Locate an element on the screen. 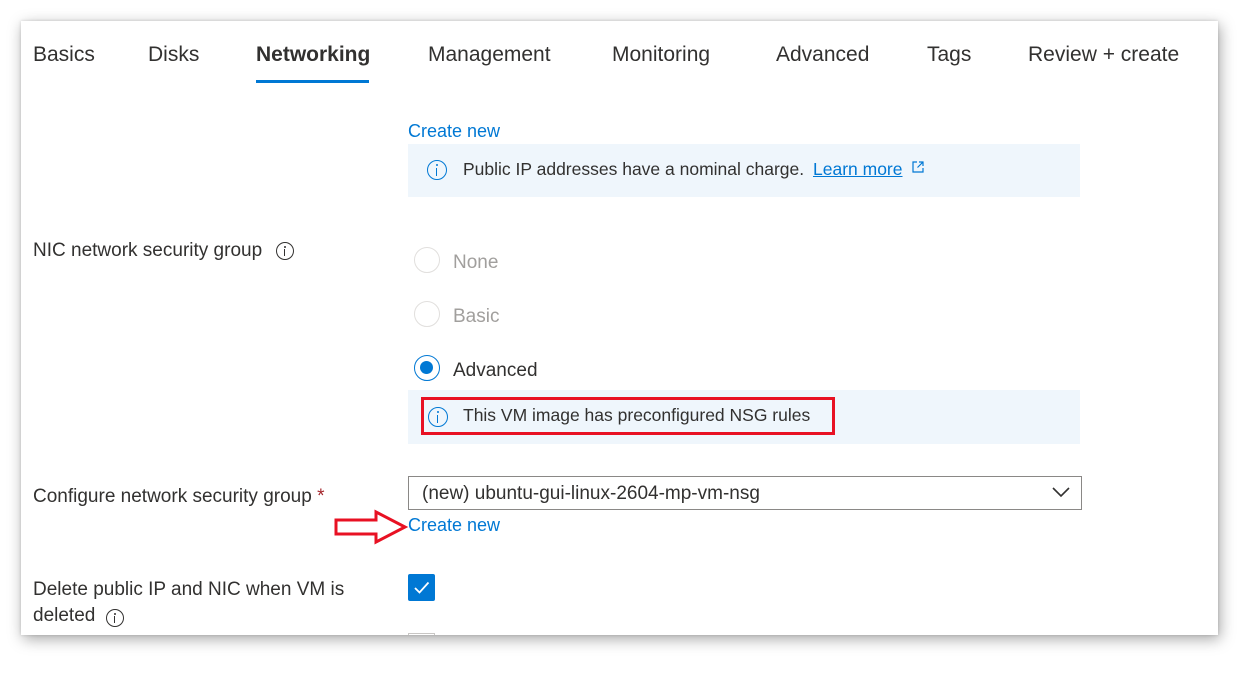 Image resolution: width=1260 pixels, height=678 pixels. radio-none is located at coordinates (427, 260).